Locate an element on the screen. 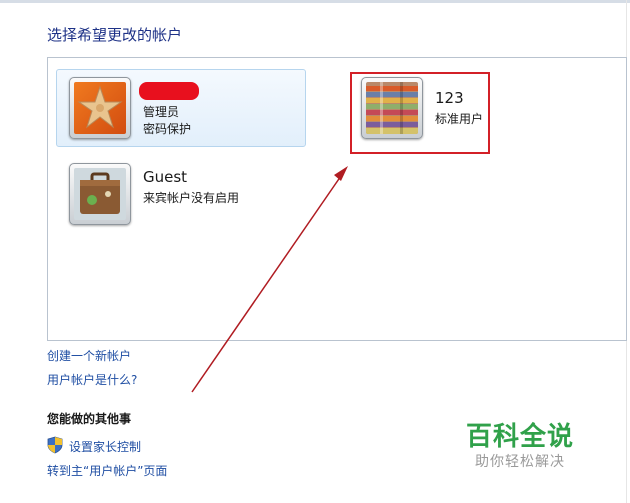  parental-controls-link: 设置家长控制 is located at coordinates (105, 446).